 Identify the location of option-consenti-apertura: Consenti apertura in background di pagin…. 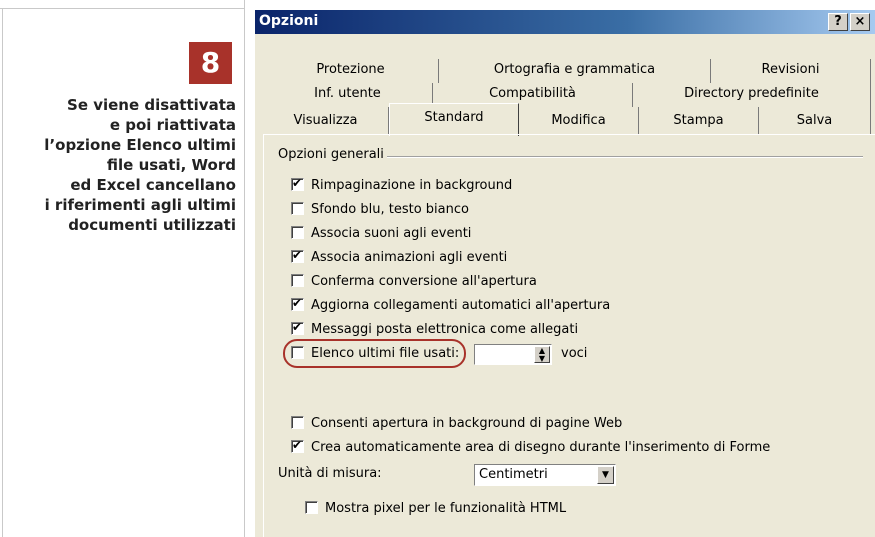
(456, 425).